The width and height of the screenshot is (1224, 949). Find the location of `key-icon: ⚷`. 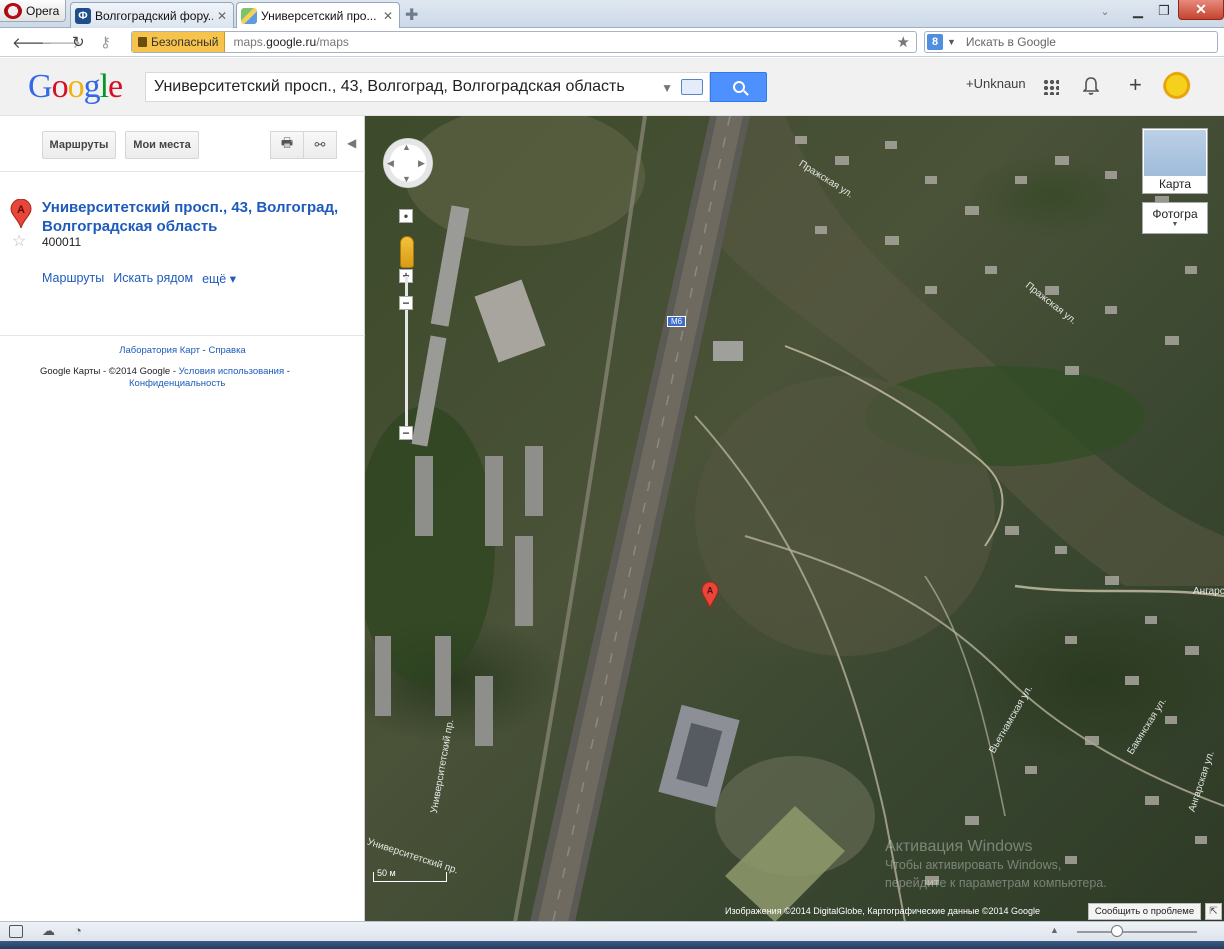

key-icon: ⚷ is located at coordinates (105, 42).